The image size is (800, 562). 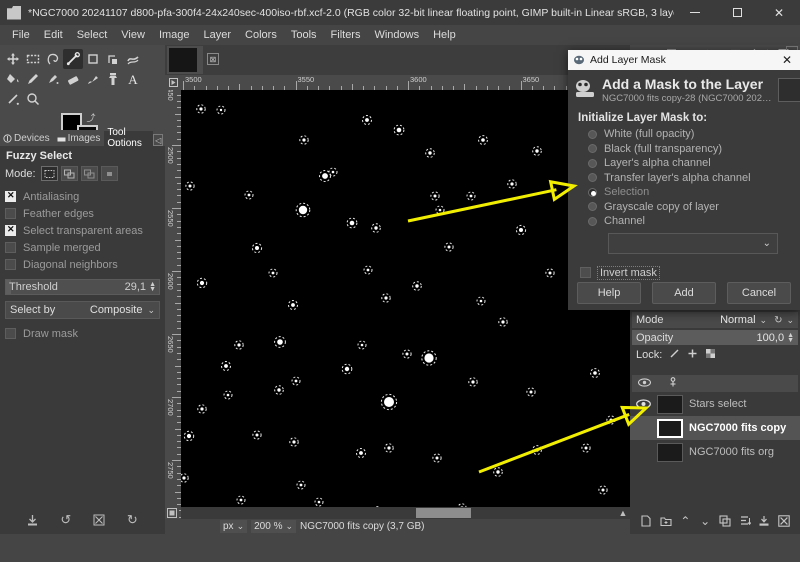 What do you see at coordinates (609, 293) in the screenshot?
I see `help-button: Help` at bounding box center [609, 293].